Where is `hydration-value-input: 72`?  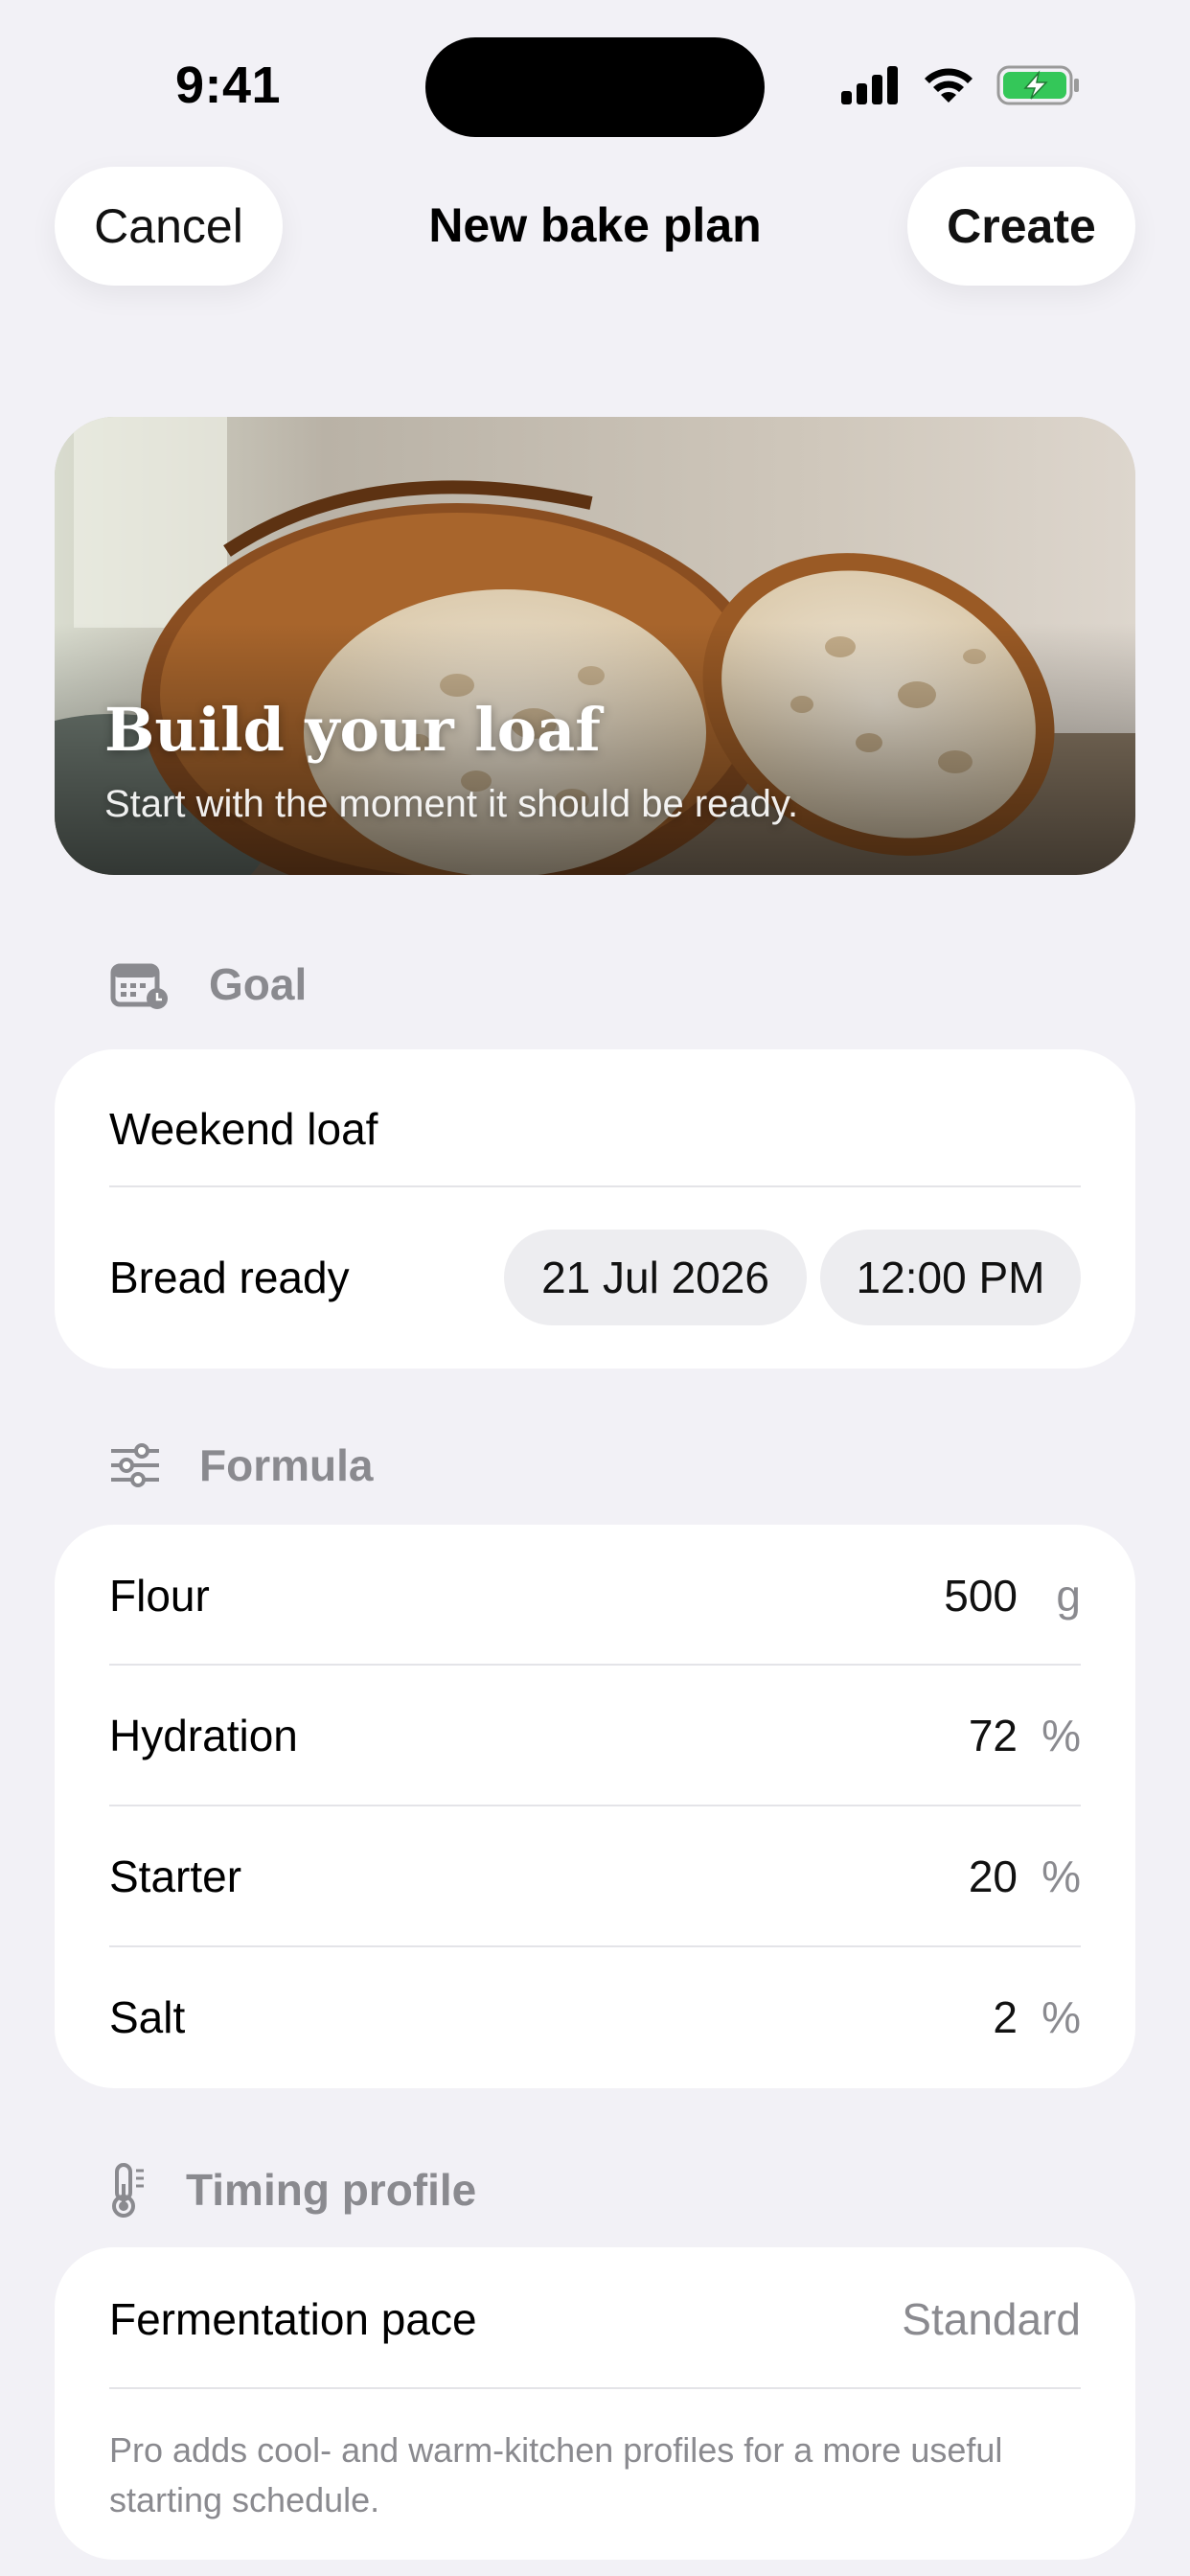
hydration-value-input: 72 is located at coordinates (994, 1736).